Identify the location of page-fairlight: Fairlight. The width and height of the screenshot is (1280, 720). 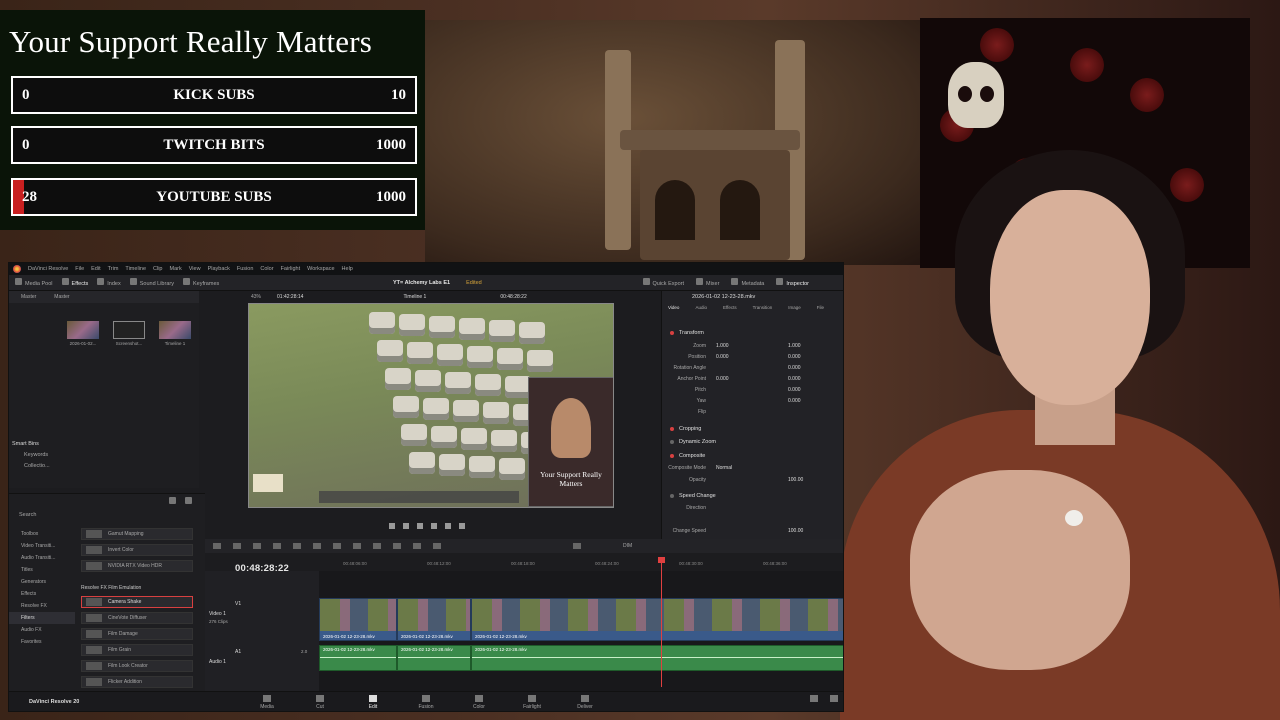
(532, 702).